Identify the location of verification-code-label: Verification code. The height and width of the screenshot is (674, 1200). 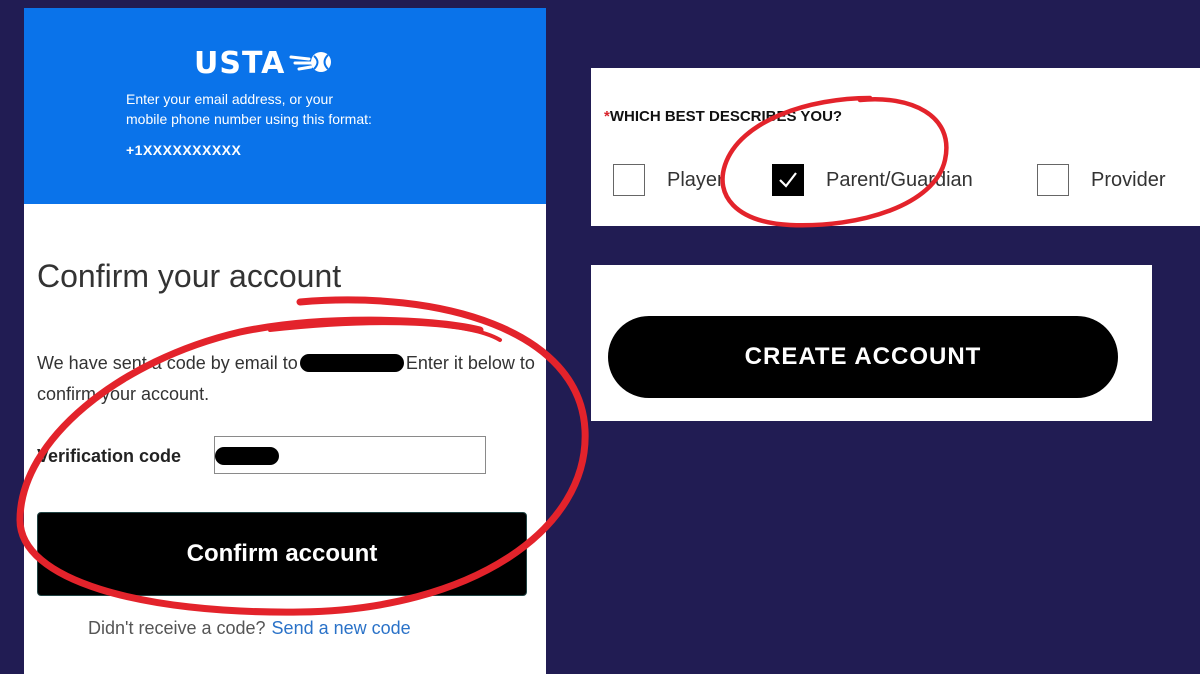
(109, 456).